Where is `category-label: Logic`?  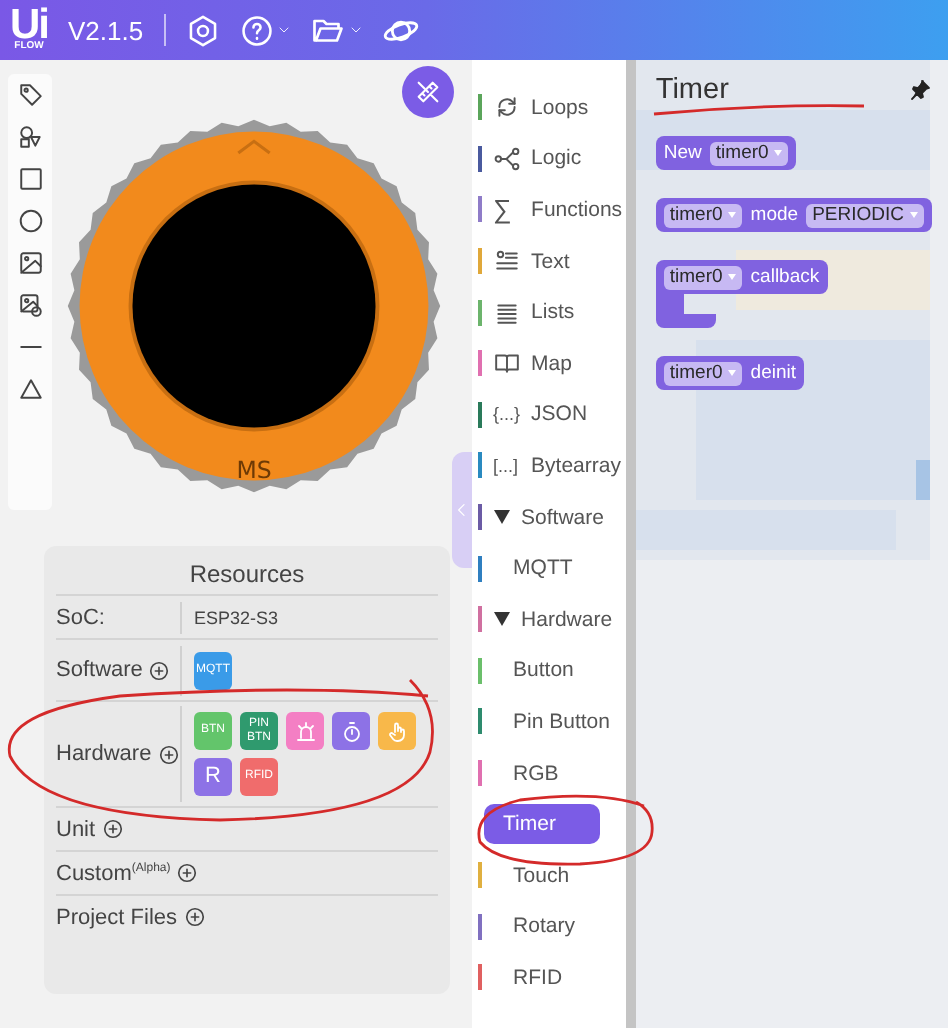
category-label: Logic is located at coordinates (556, 158).